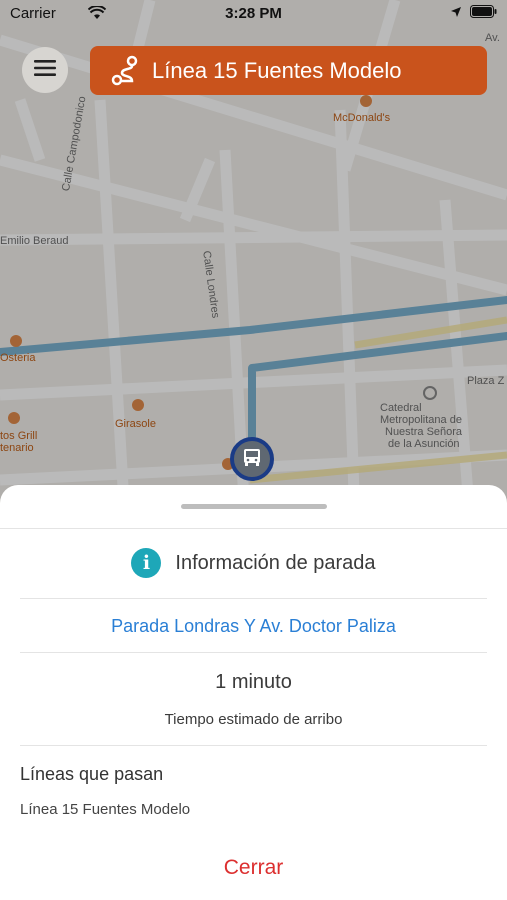 This screenshot has height=900, width=507. Describe the element at coordinates (253, 719) in the screenshot. I see `eta-label: Tiempo estimado de arribo` at that location.